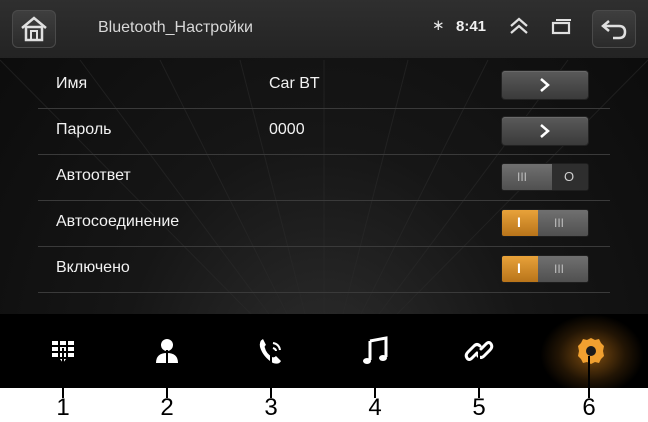  What do you see at coordinates (84, 129) in the screenshot?
I see `setting-label: Пароль` at bounding box center [84, 129].